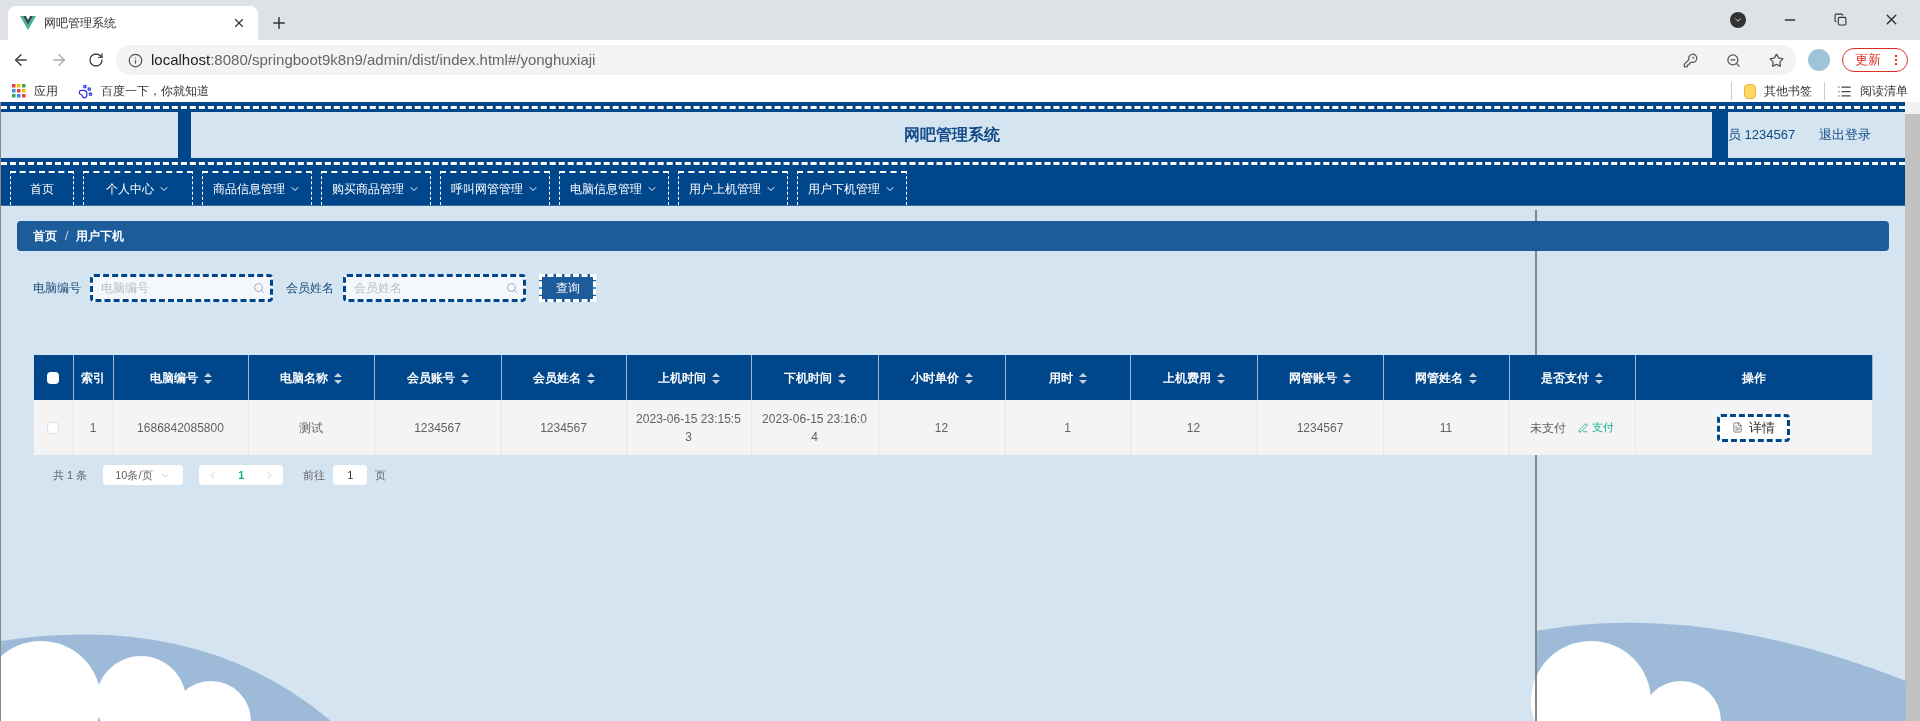 This screenshot has height=721, width=1920. Describe the element at coordinates (70, 475) in the screenshot. I see `total-count: 共 1 条` at that location.